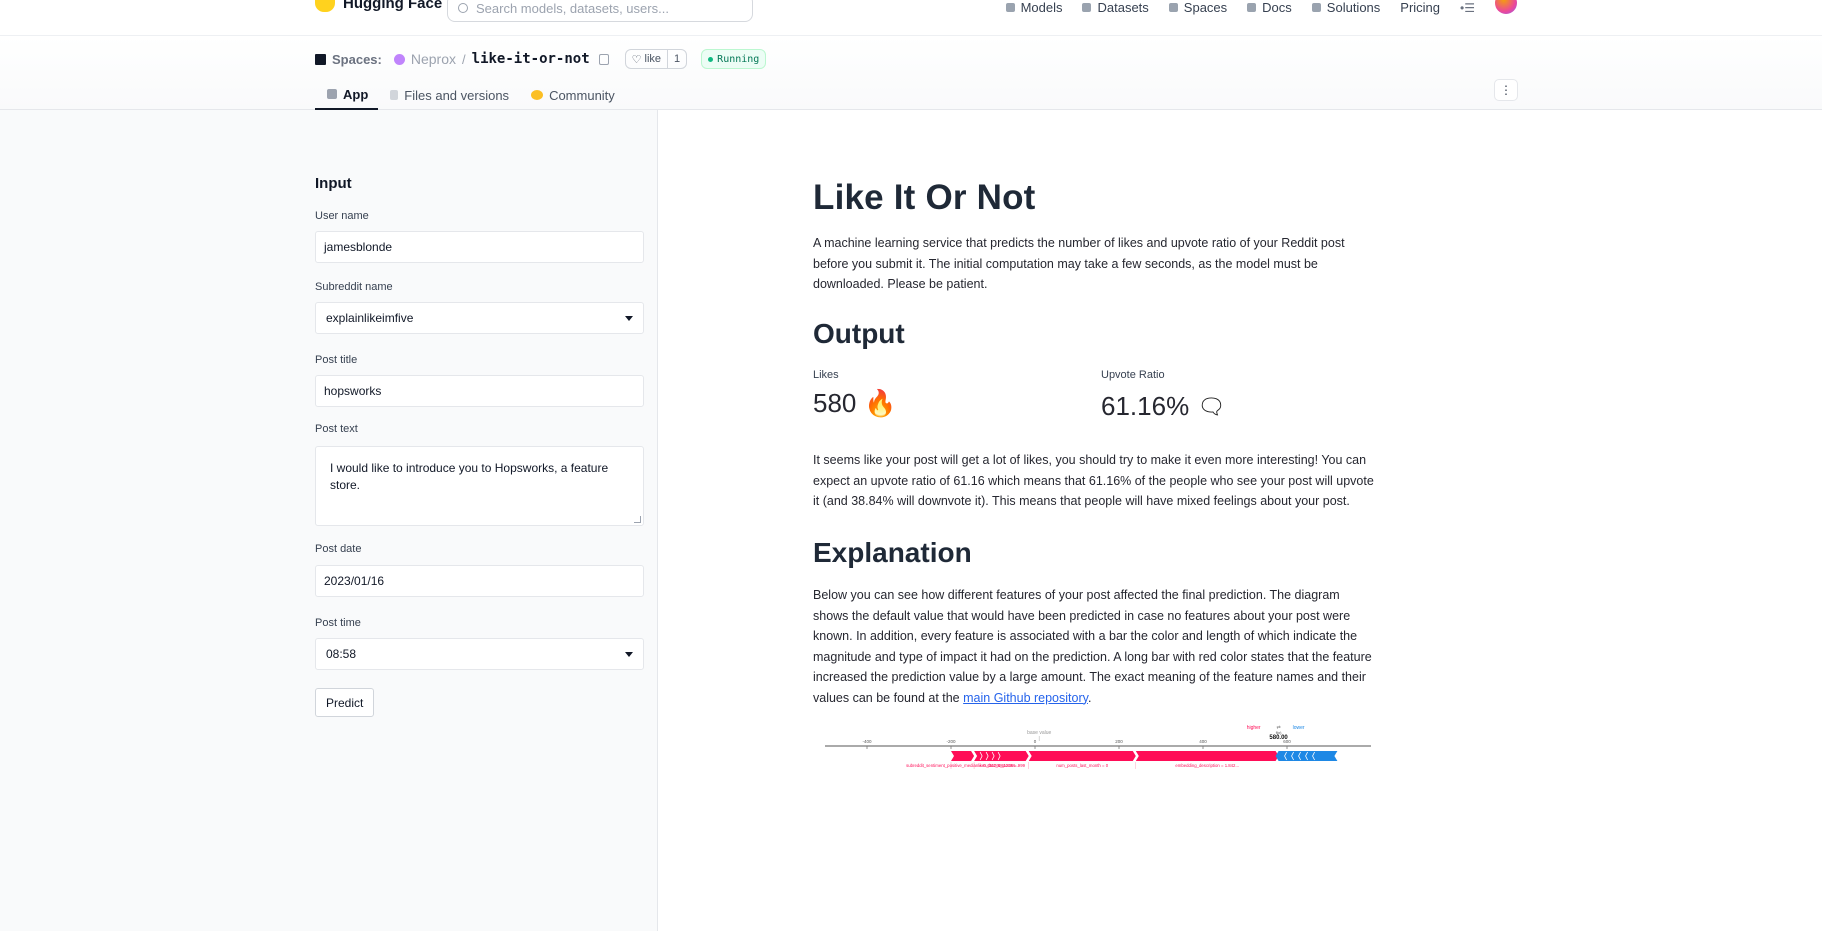 The image size is (1822, 931). What do you see at coordinates (603, 59) in the screenshot?
I see `copy-icon` at bounding box center [603, 59].